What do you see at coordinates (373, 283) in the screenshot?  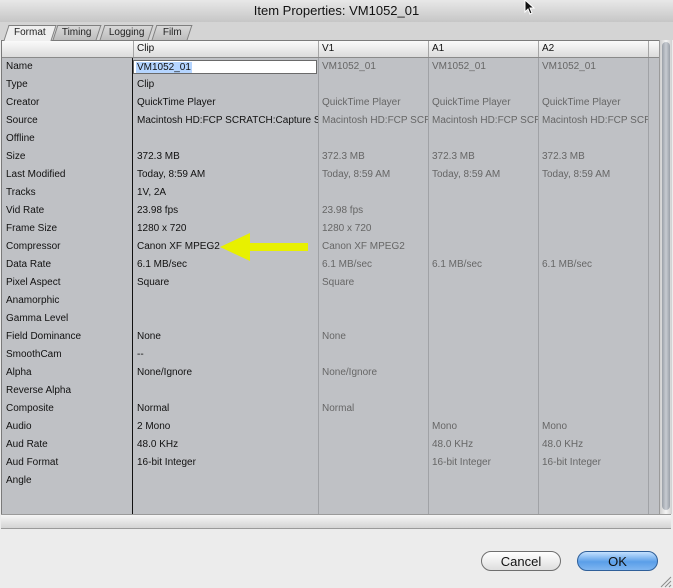 I see `property-value-v1: Square` at bounding box center [373, 283].